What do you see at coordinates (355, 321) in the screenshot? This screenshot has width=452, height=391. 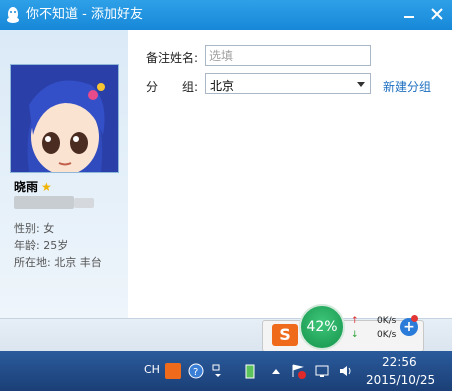 I see `upload-arrow-icon: ↑` at bounding box center [355, 321].